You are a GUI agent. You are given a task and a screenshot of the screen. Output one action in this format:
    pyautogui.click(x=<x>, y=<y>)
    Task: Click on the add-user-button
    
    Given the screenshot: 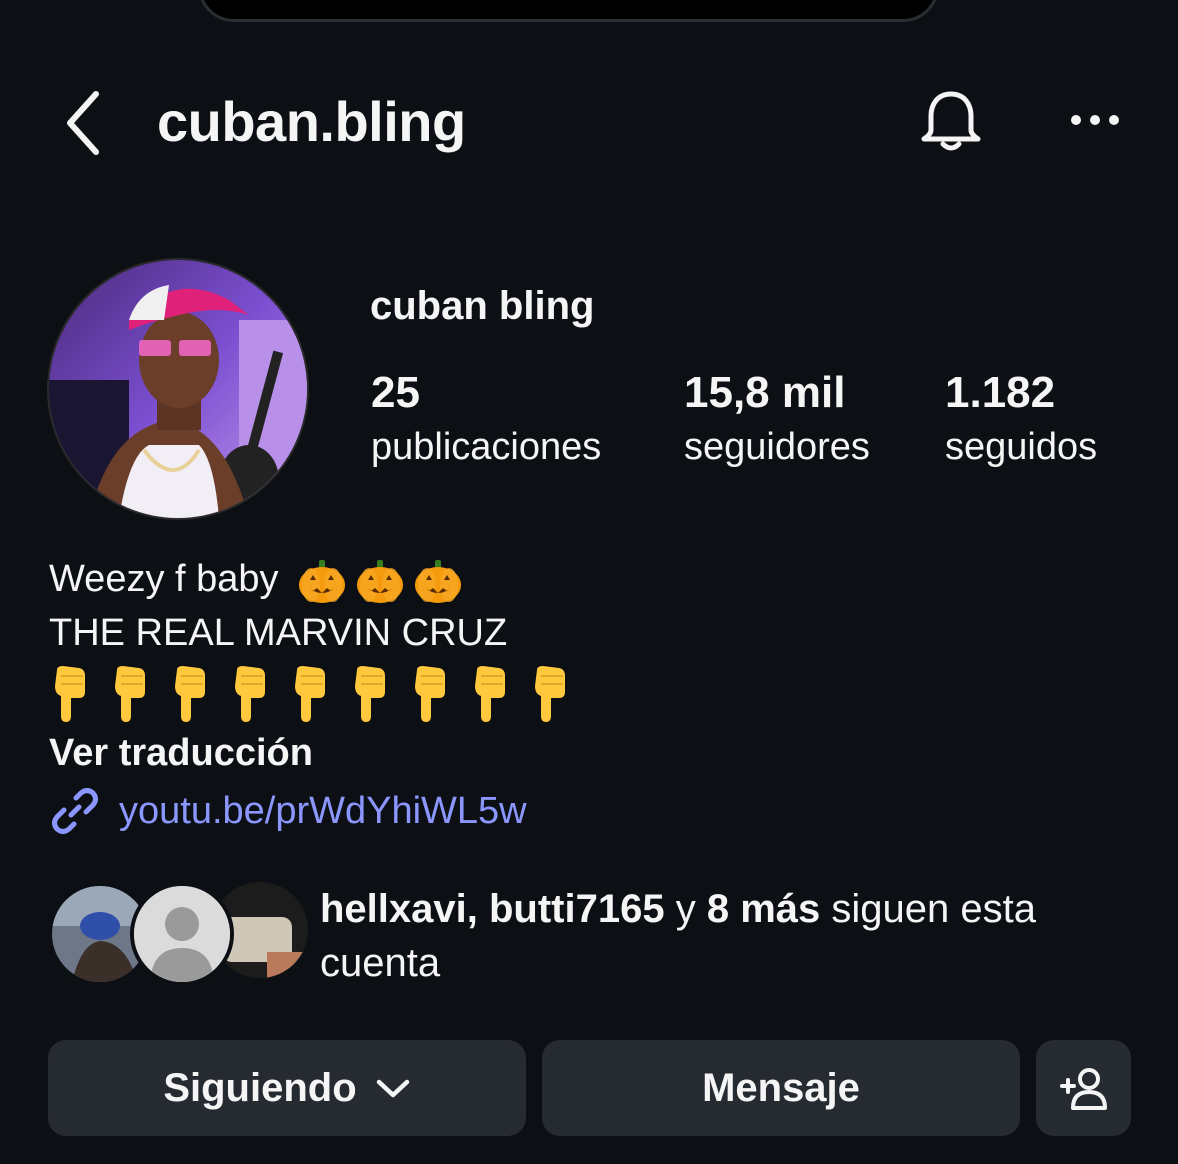 What is the action you would take?
    pyautogui.click(x=1083, y=1088)
    